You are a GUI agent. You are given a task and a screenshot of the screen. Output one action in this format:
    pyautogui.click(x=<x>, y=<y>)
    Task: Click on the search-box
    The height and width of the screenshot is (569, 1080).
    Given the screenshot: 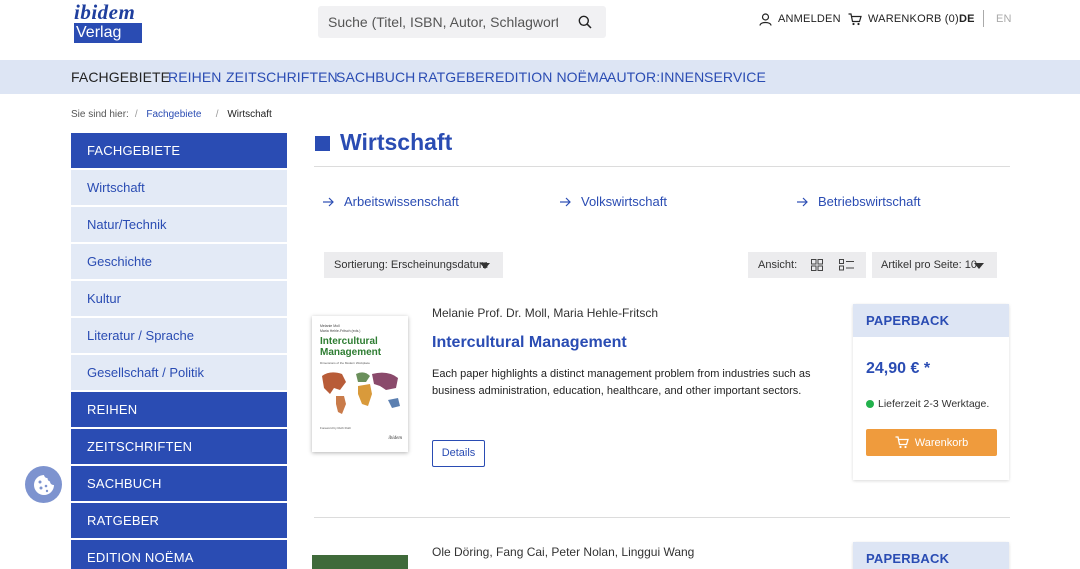 What is the action you would take?
    pyautogui.click(x=462, y=22)
    